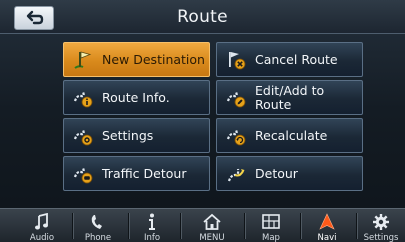  I want to click on menu-label: Detour, so click(276, 173).